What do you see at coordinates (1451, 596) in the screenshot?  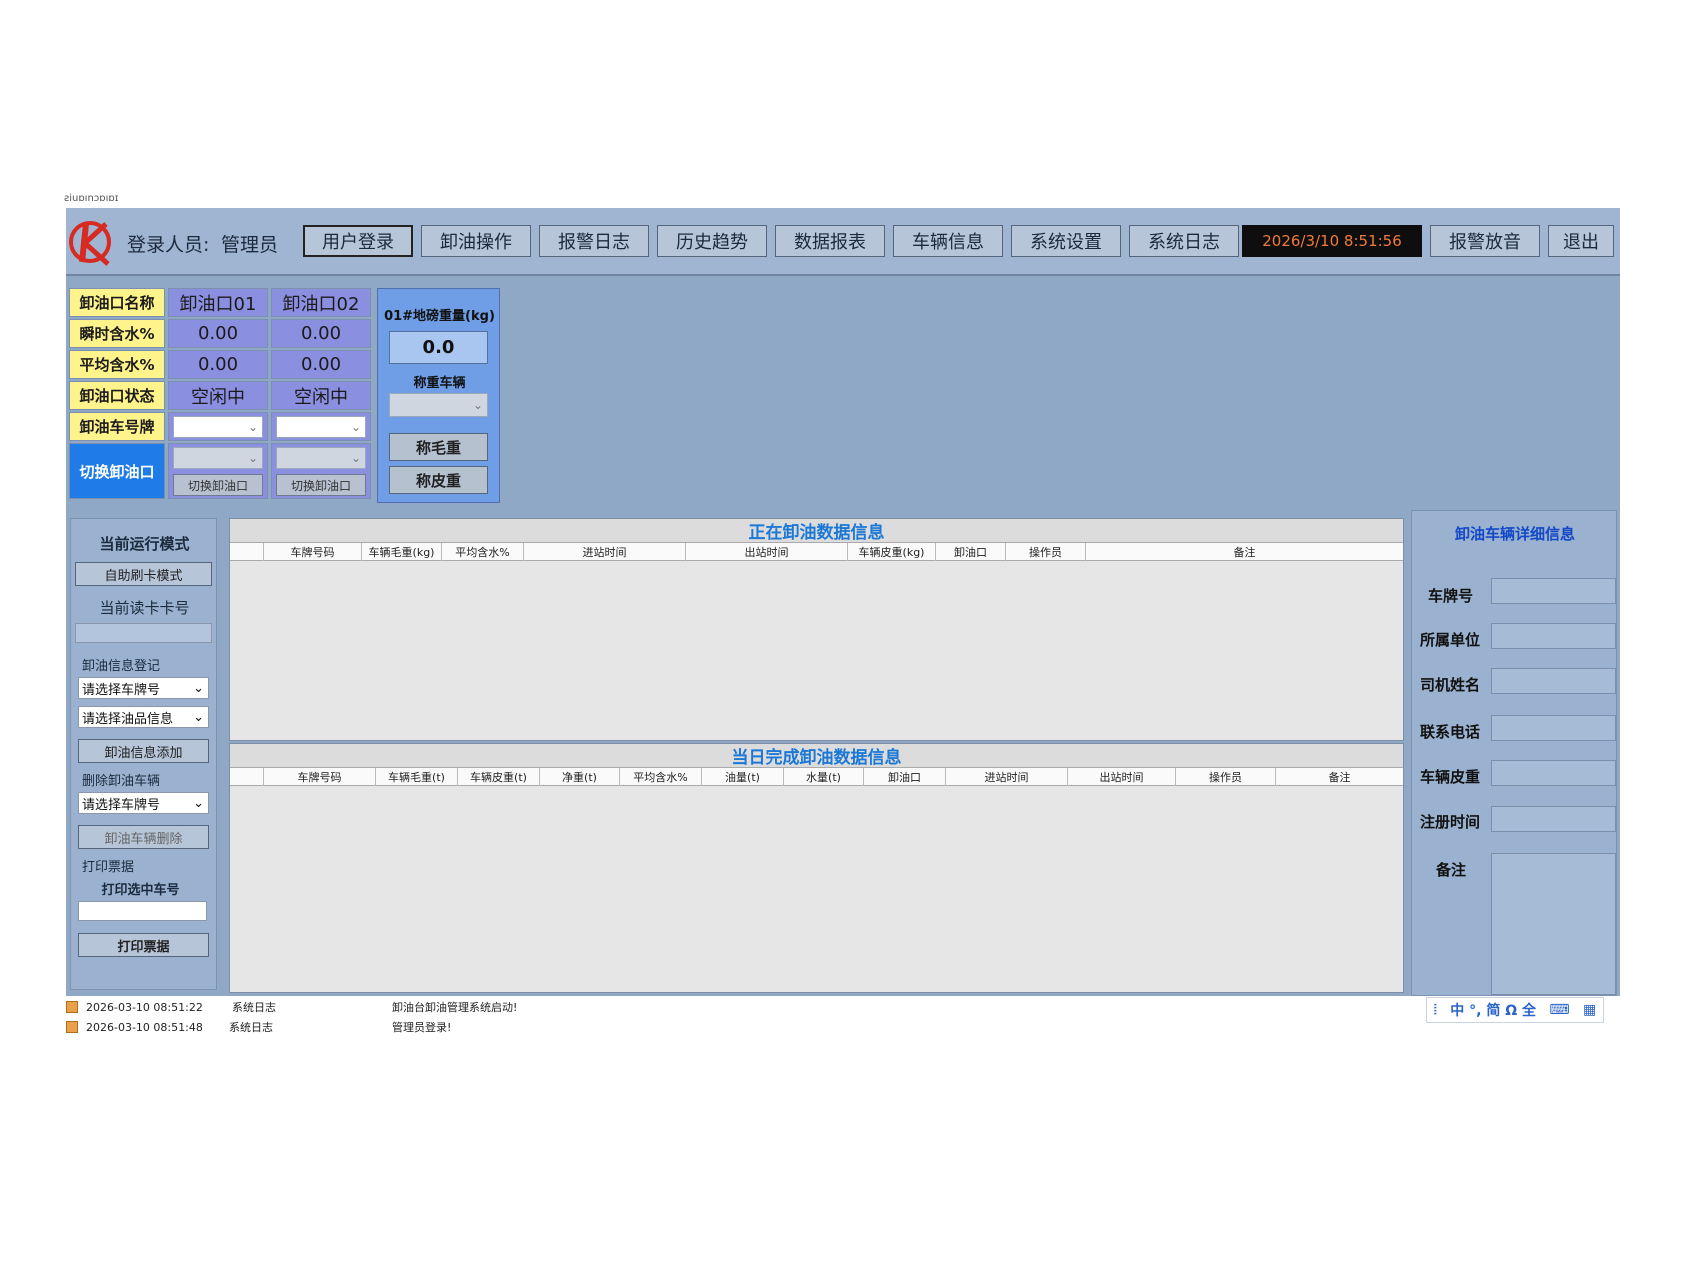 I see `detail-plate-label: 车牌号` at bounding box center [1451, 596].